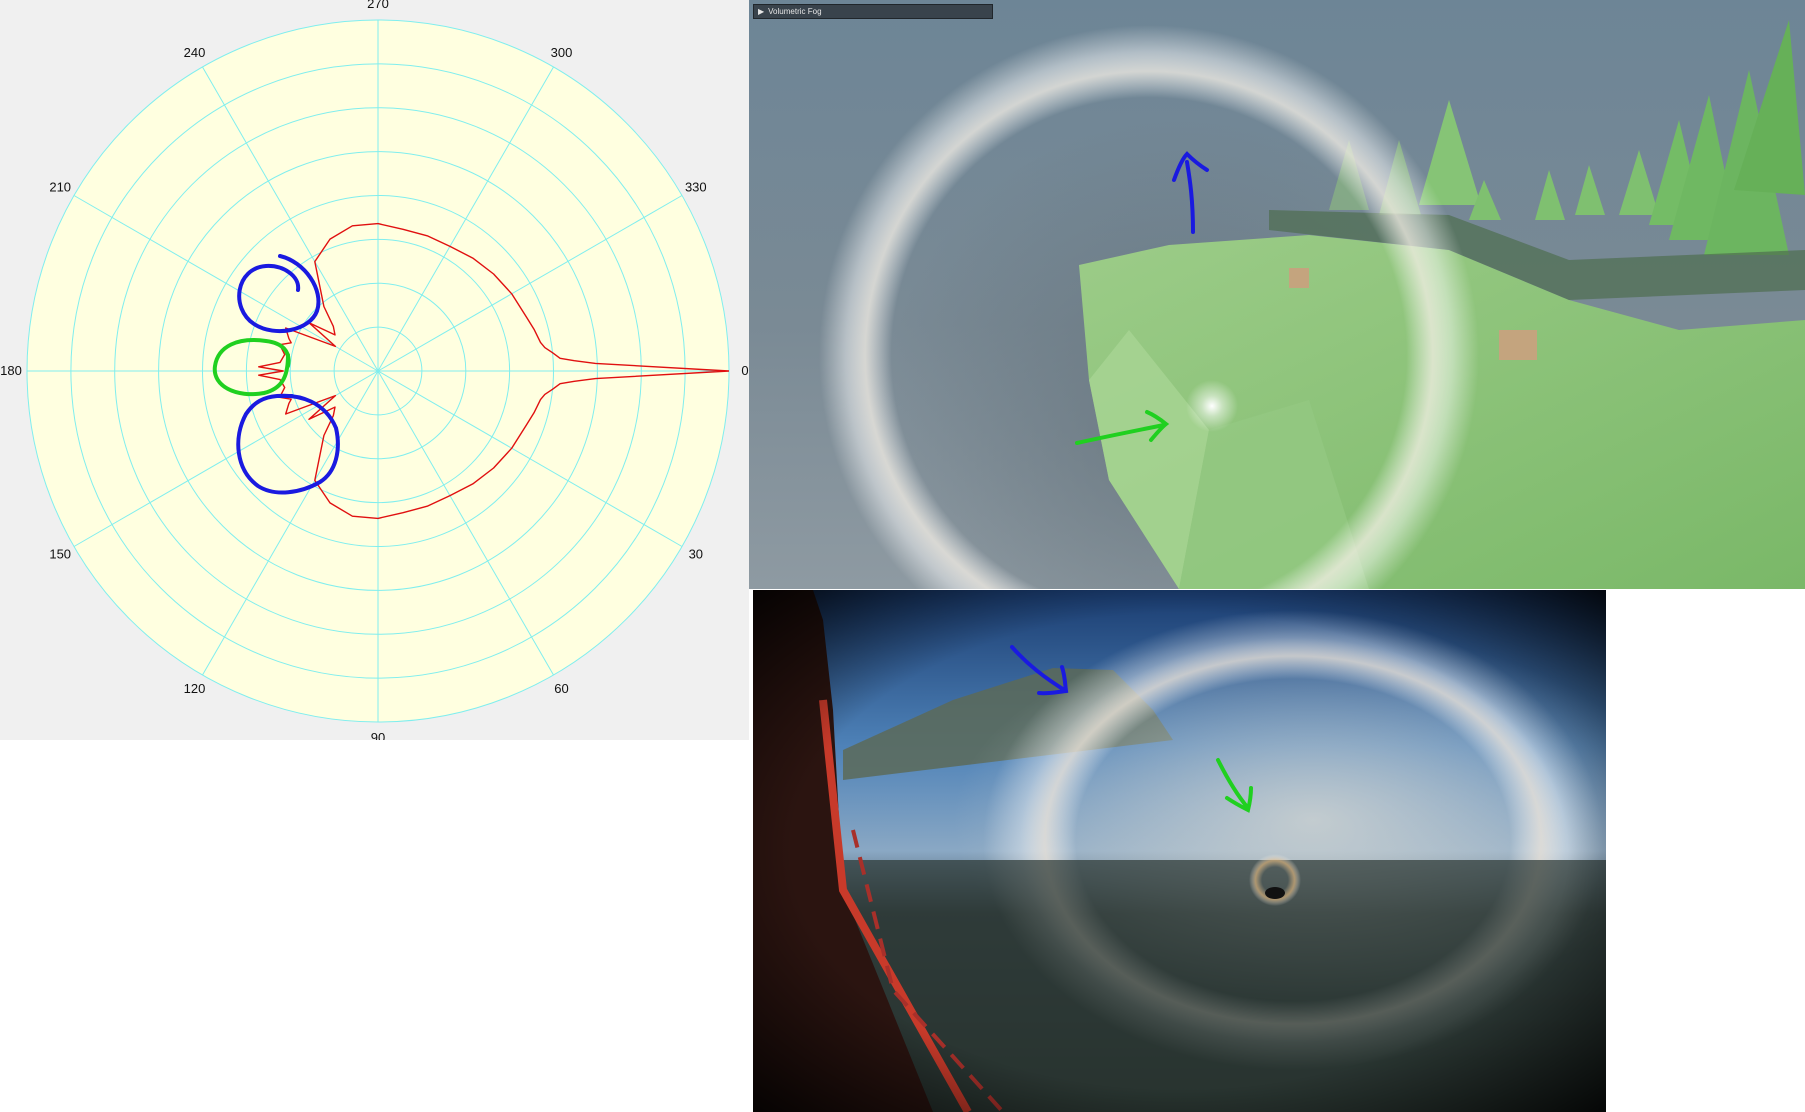 This screenshot has height=1112, width=1805. Describe the element at coordinates (11, 370) in the screenshot. I see `angle-label-180: 180` at that location.